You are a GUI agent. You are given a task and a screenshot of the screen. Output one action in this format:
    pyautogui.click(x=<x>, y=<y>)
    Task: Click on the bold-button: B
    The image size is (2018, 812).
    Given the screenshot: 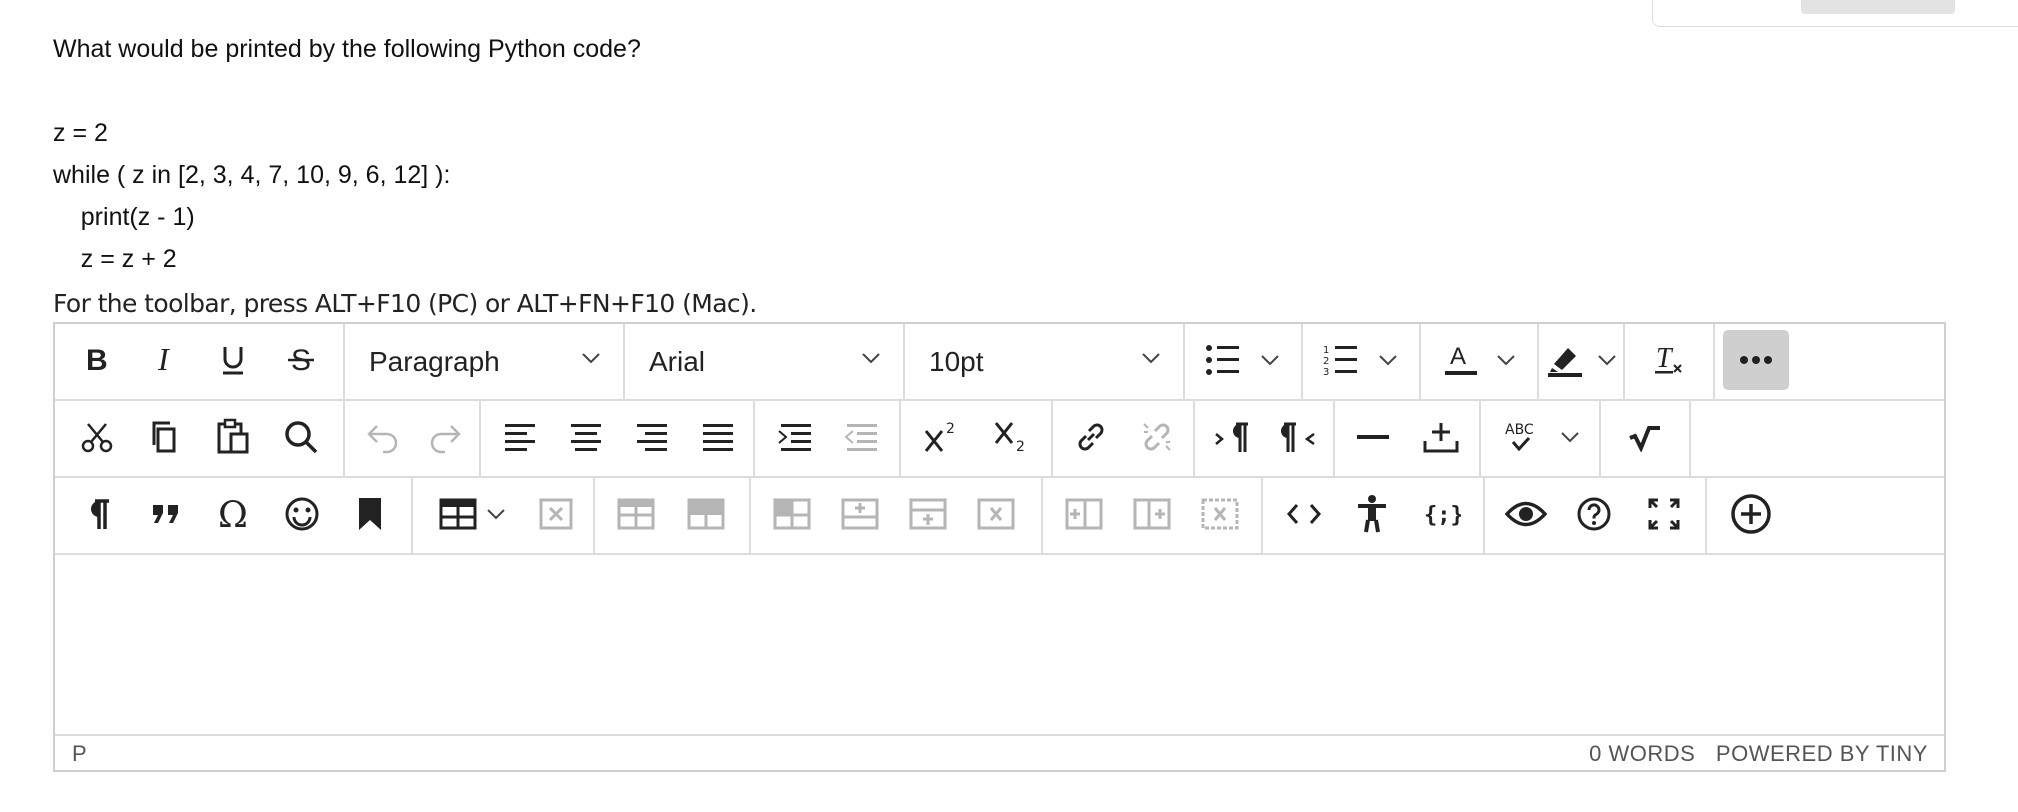 What is the action you would take?
    pyautogui.click(x=97, y=360)
    